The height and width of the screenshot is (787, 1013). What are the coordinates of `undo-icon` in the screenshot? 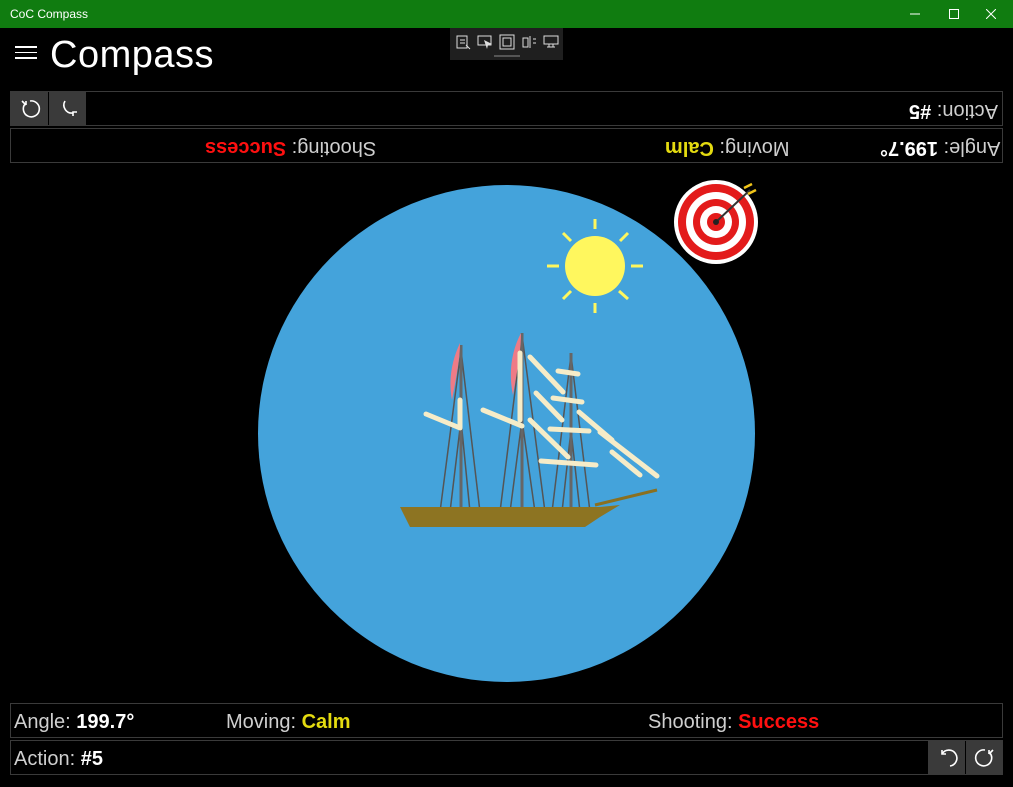 It's located at (949, 758).